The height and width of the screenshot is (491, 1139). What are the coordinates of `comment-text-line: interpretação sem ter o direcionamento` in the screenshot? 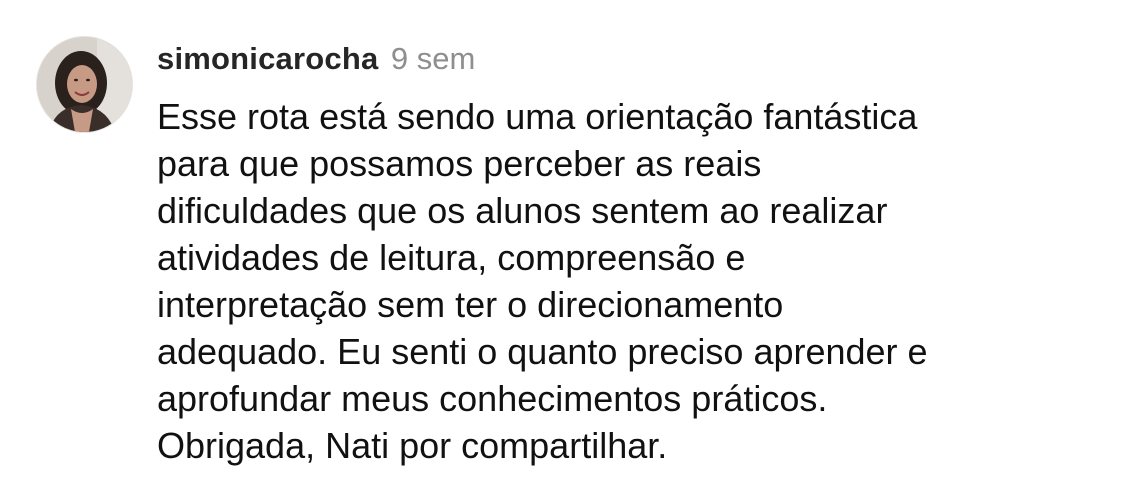 It's located at (470, 304).